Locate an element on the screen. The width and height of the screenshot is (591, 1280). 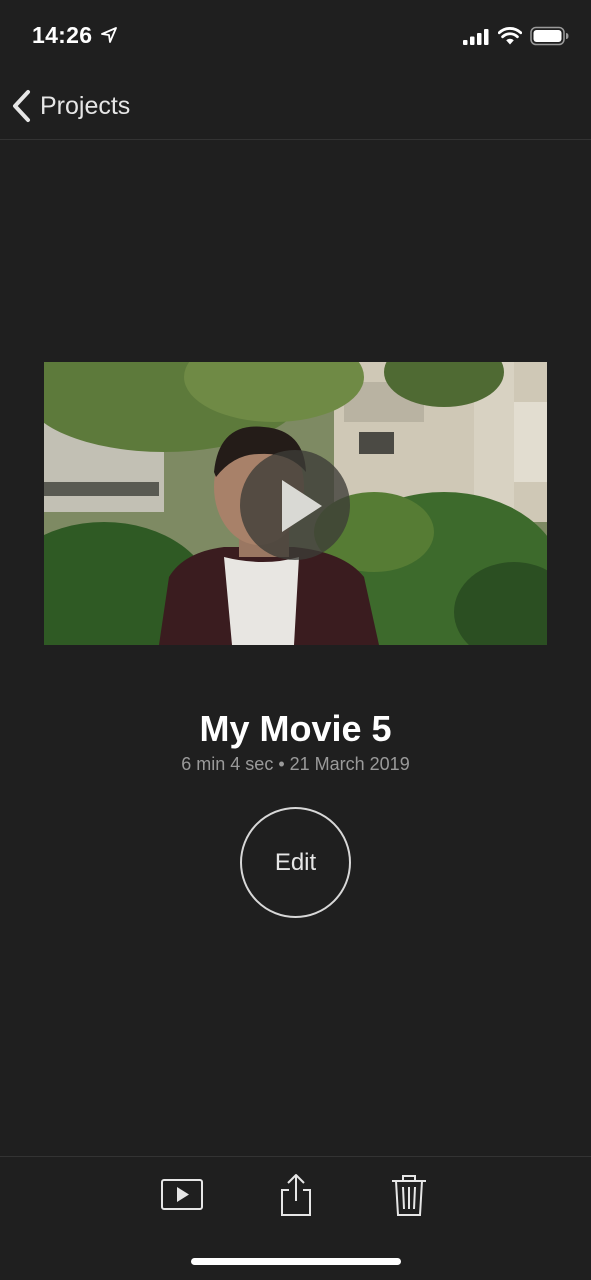
play-fullscreen-button is located at coordinates (182, 1195).